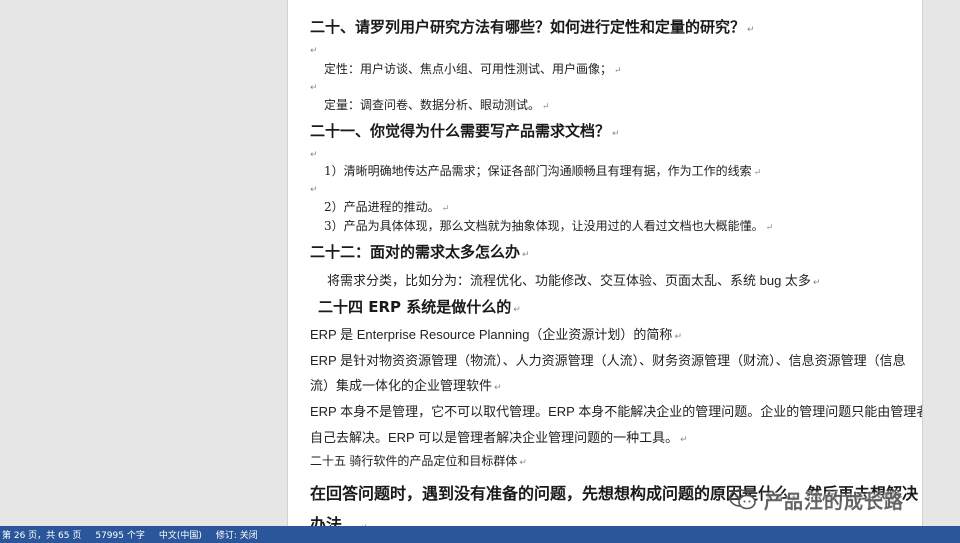 The height and width of the screenshot is (543, 960). I want to click on language-indicator: 中文(中国), so click(180, 534).